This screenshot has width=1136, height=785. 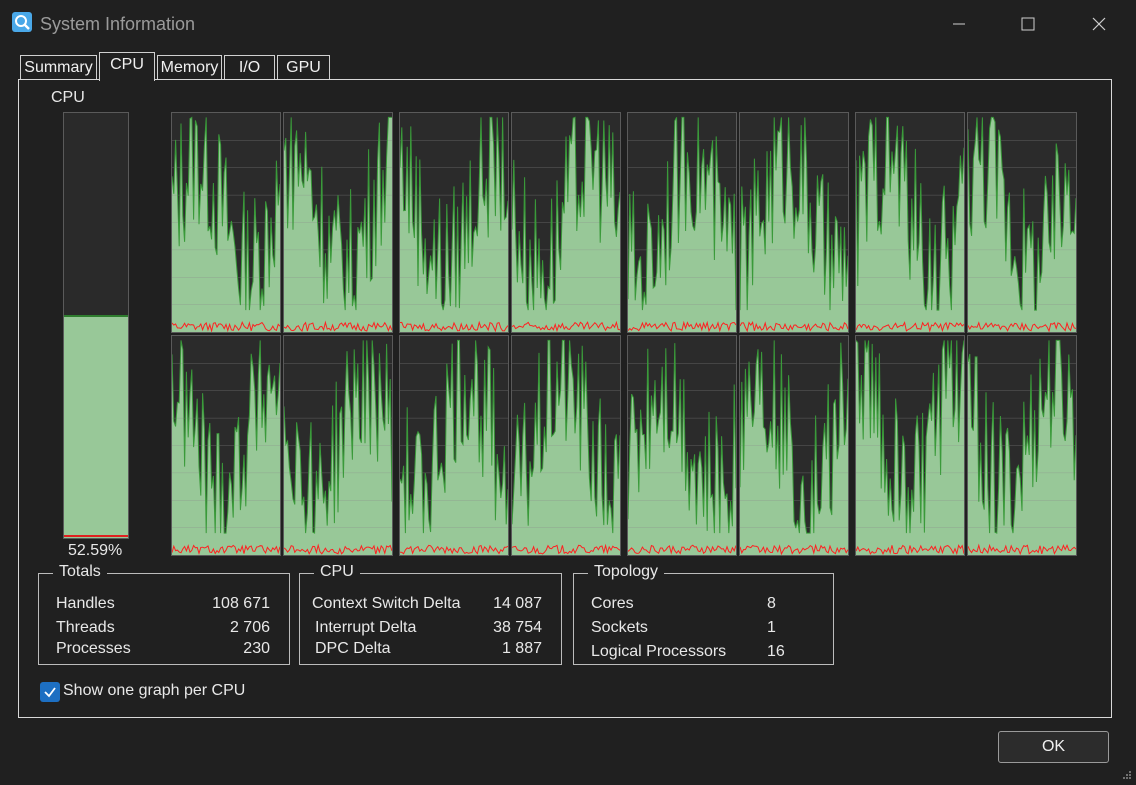 I want to click on maximize-button, so click(x=1028, y=24).